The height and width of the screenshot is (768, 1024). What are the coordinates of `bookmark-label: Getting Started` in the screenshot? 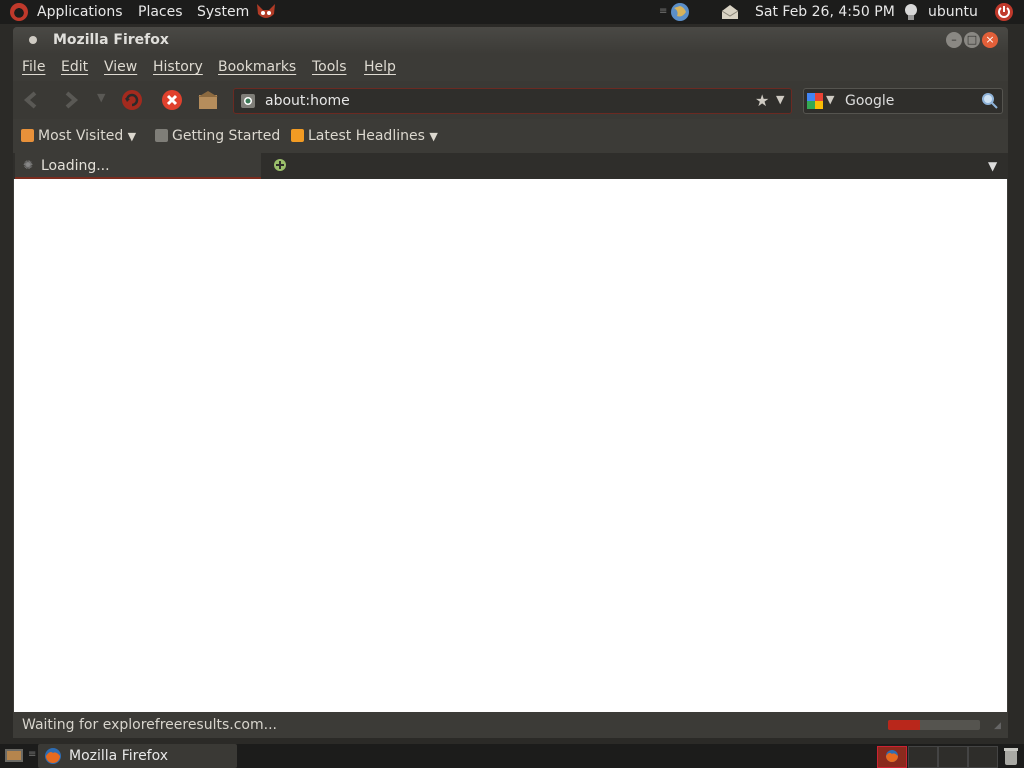 It's located at (226, 136).